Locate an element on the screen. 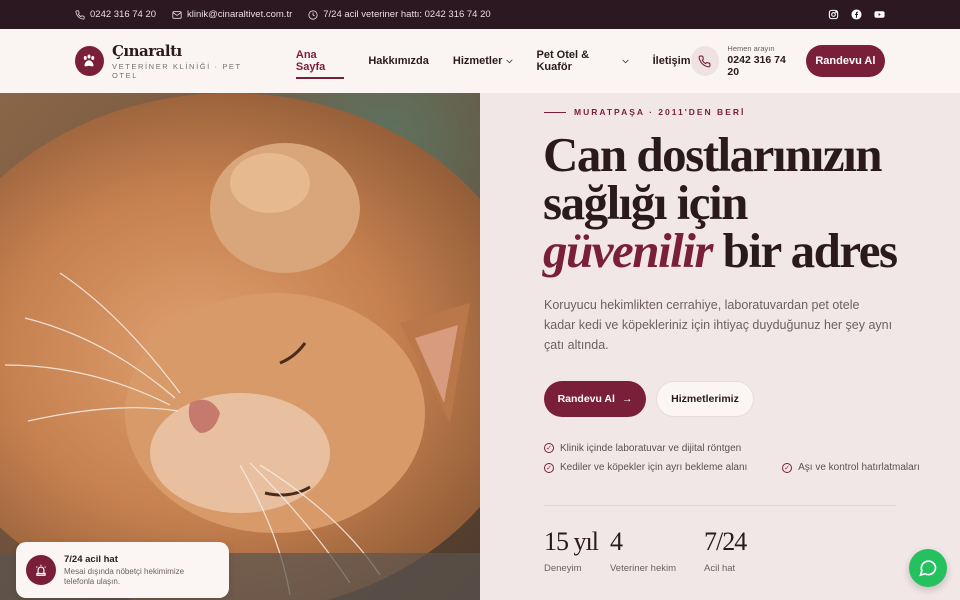 This screenshot has height=600, width=960. stat-label: Veteriner hekim is located at coordinates (643, 568).